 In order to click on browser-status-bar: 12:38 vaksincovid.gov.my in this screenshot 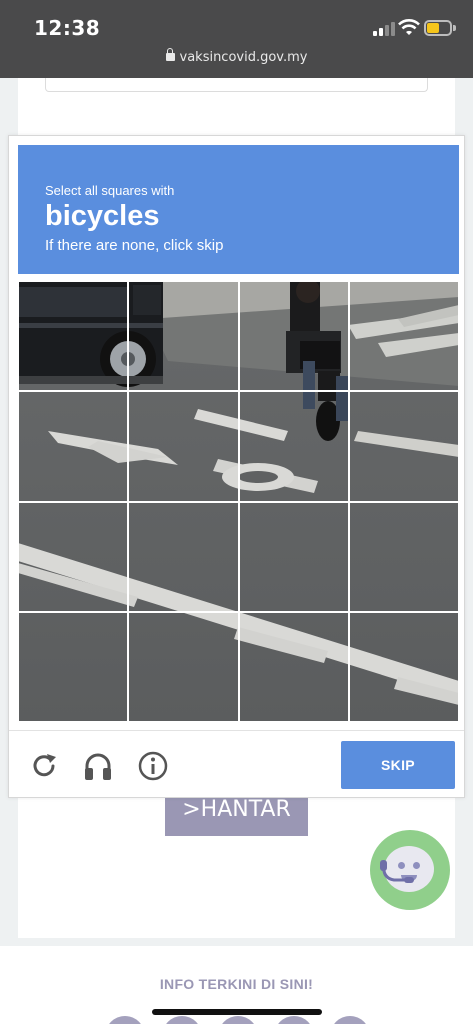, I will do `click(236, 39)`.